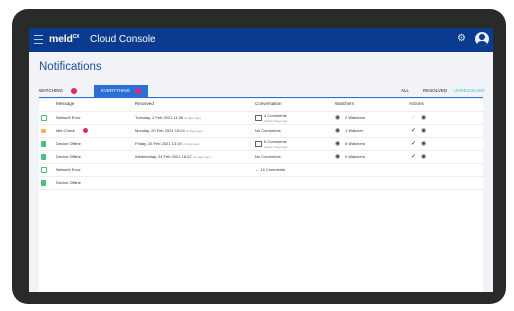 The width and height of the screenshot is (514, 311). I want to click on message-text: Idle Check, so click(65, 130).